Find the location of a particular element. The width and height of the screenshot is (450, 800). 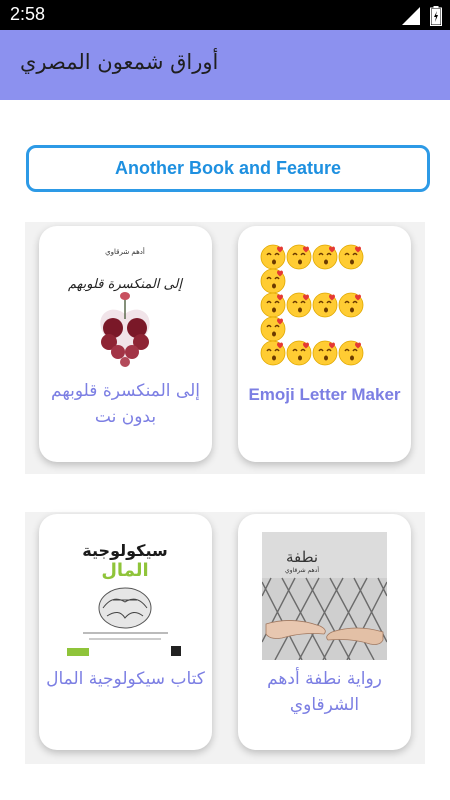

book-cover-image: سيكولوجية المال is located at coordinates (125, 596).